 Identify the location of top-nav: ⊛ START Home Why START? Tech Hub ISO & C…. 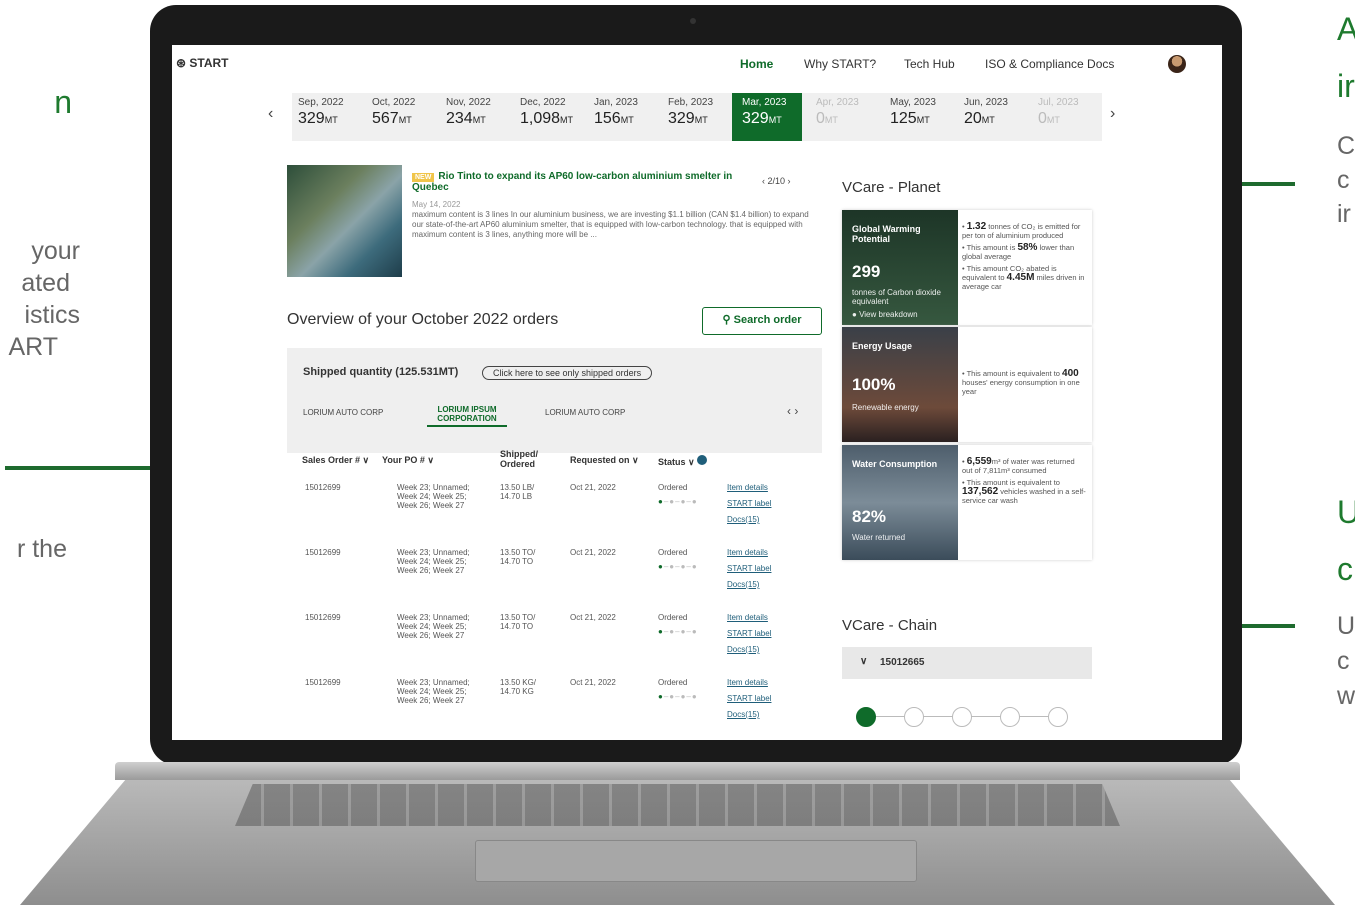
(697, 65).